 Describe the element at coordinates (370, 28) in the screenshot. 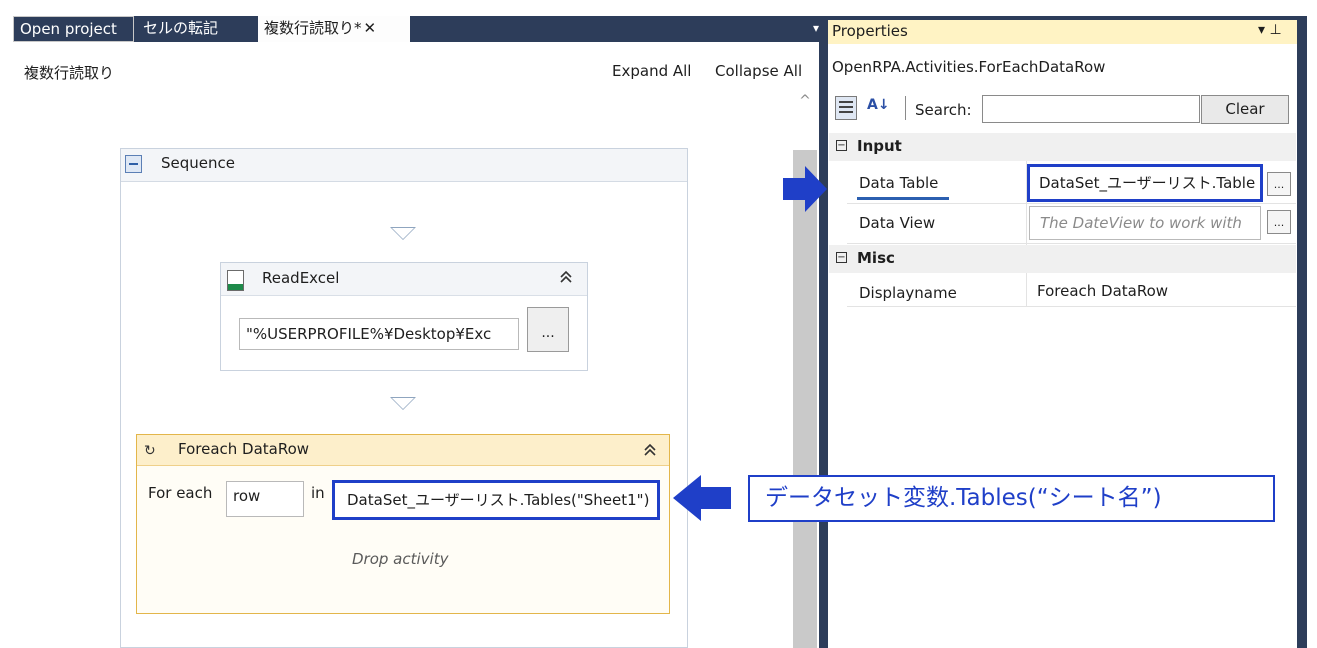

I see `close-icon: ✕` at that location.